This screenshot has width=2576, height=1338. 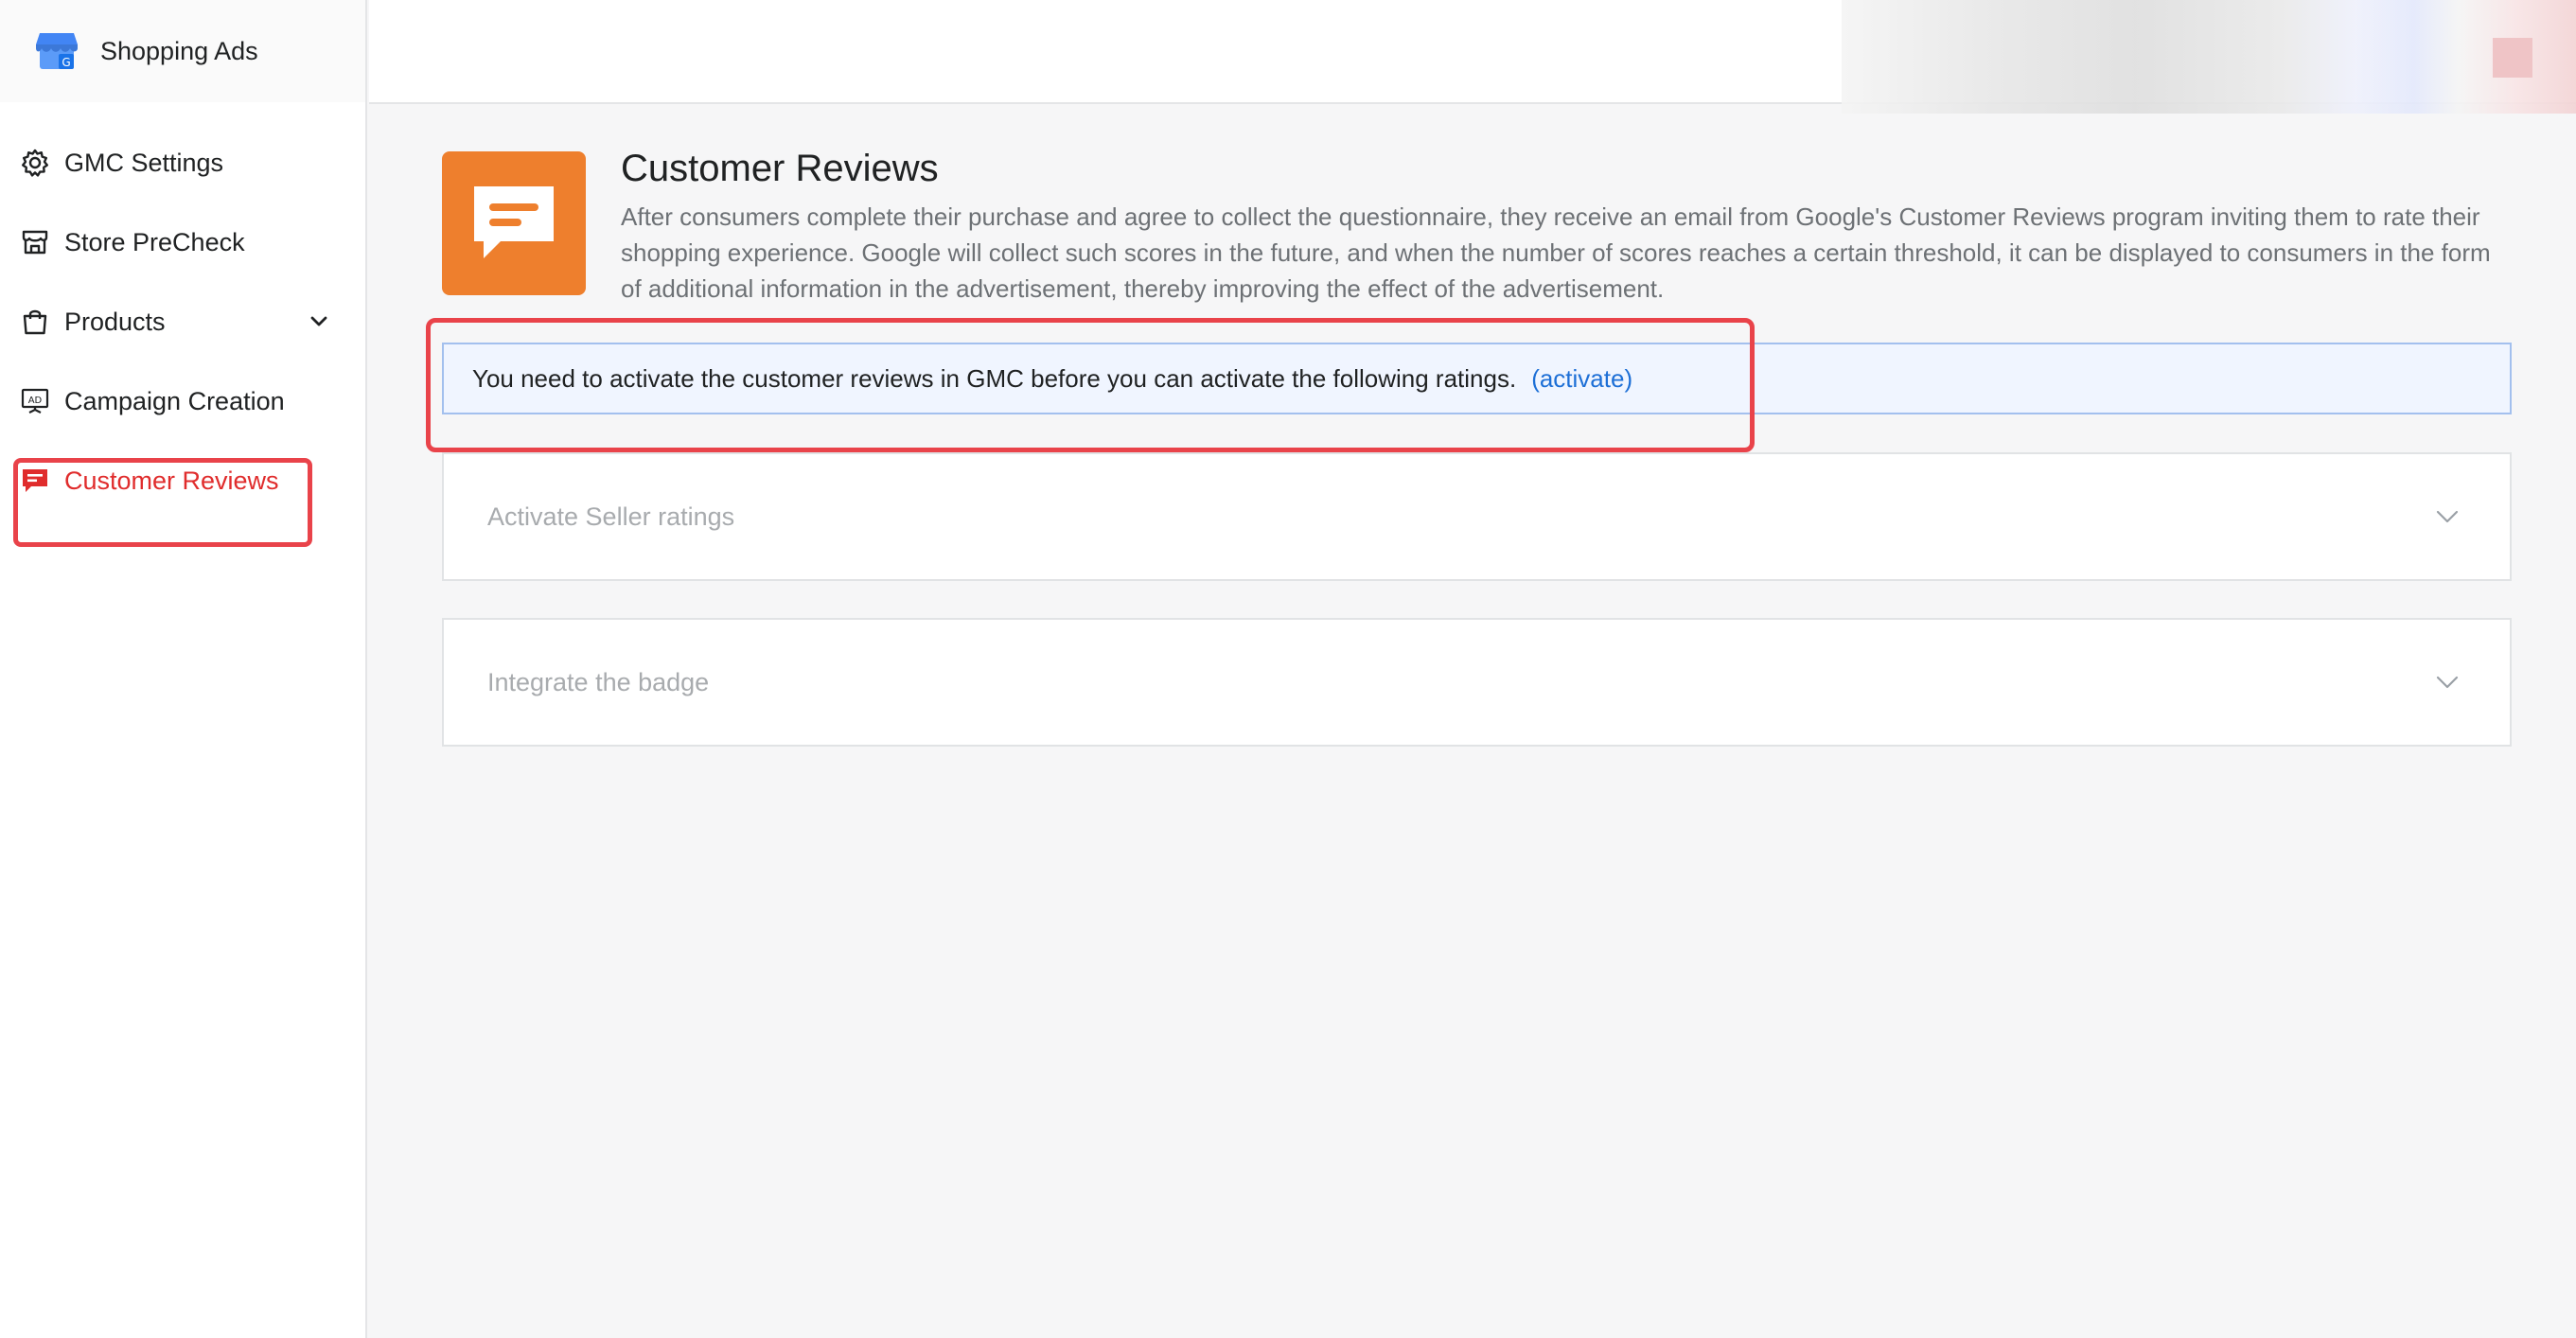 I want to click on sidebar-item-store-precheck: Store PreCheck, so click(x=182, y=242).